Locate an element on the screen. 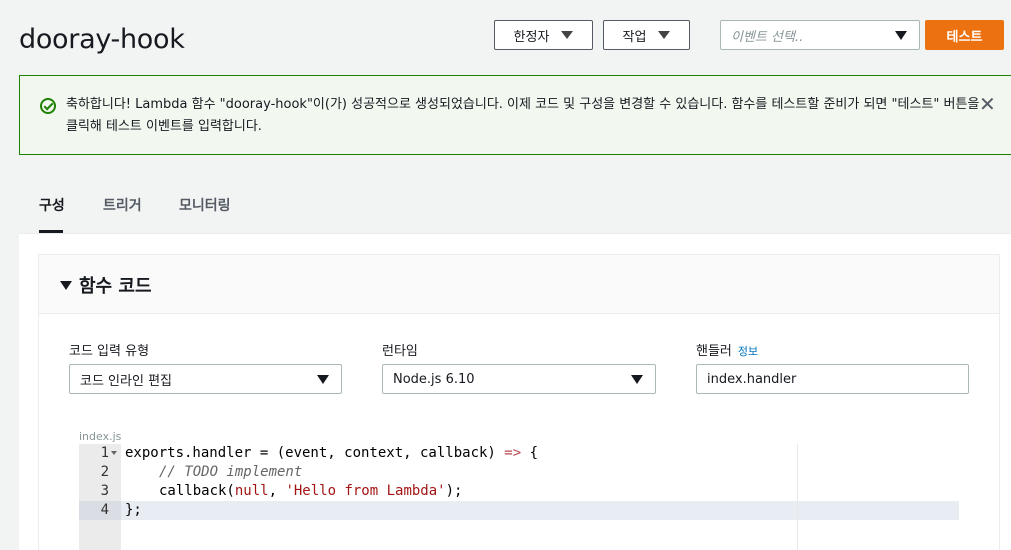 This screenshot has width=1011, height=550. line-number: 2 is located at coordinates (104, 472).